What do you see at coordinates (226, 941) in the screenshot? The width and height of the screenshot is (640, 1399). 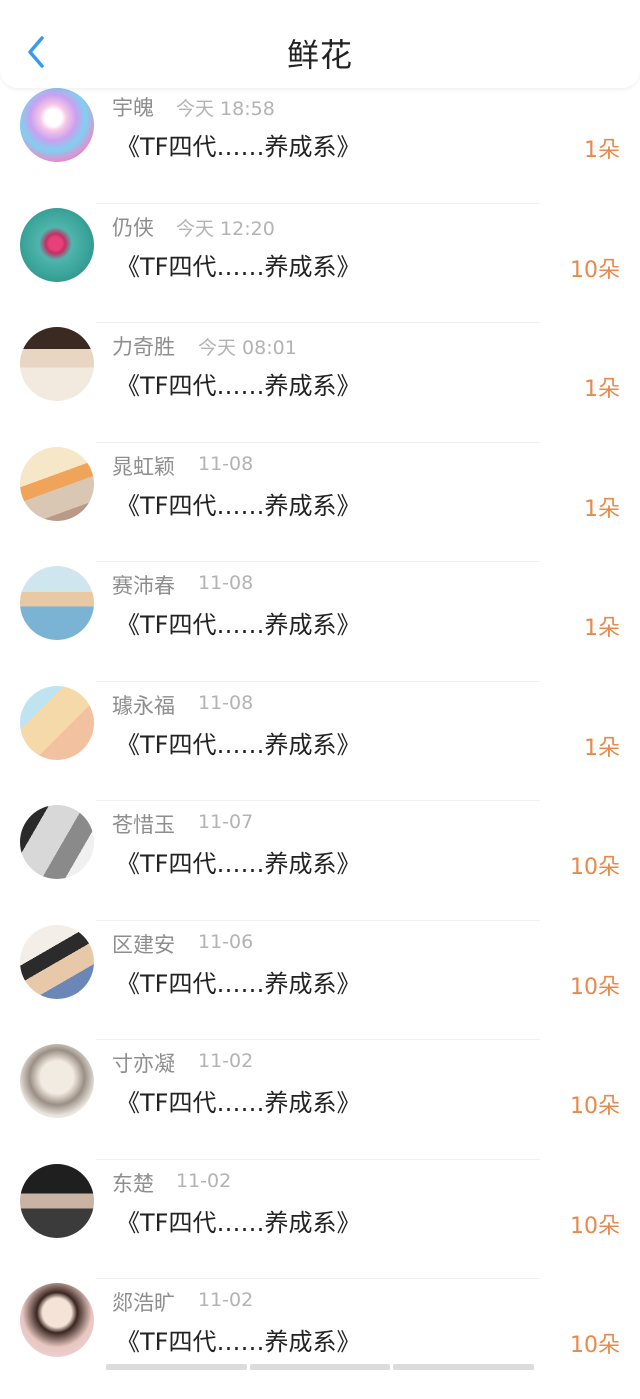 I see `timestamp: 11-06` at bounding box center [226, 941].